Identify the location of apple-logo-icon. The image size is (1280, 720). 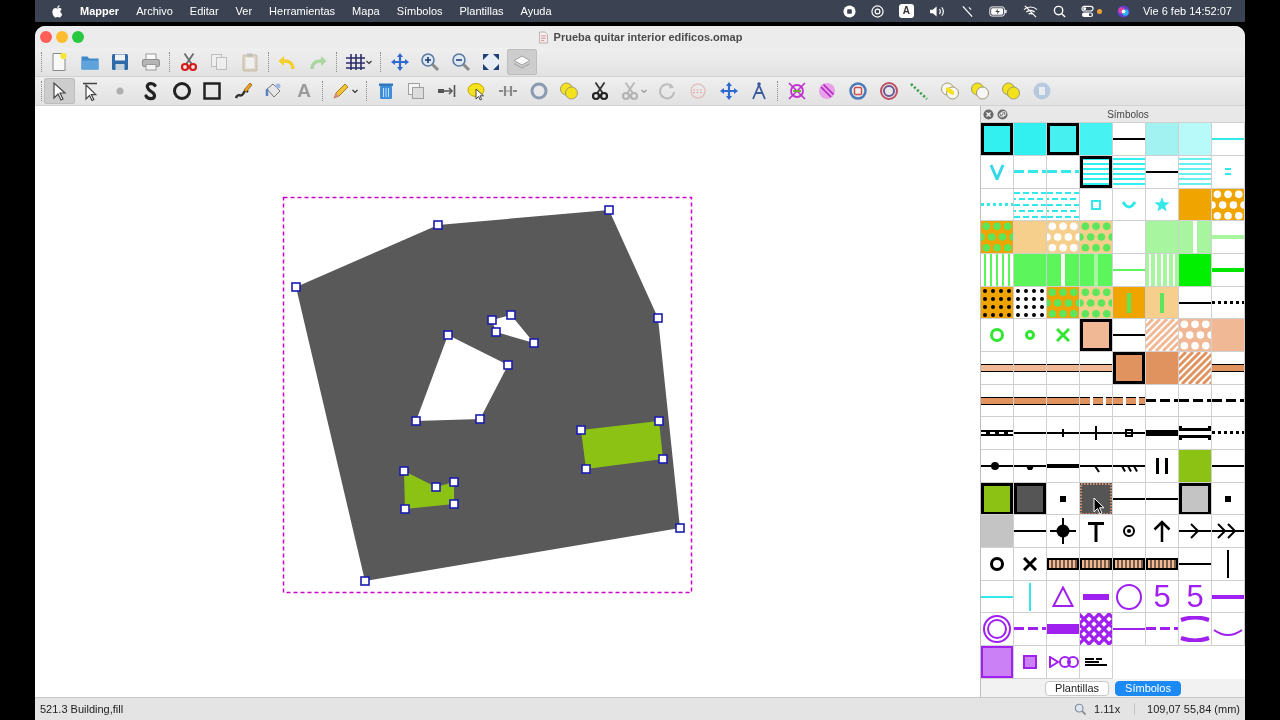
(57, 11).